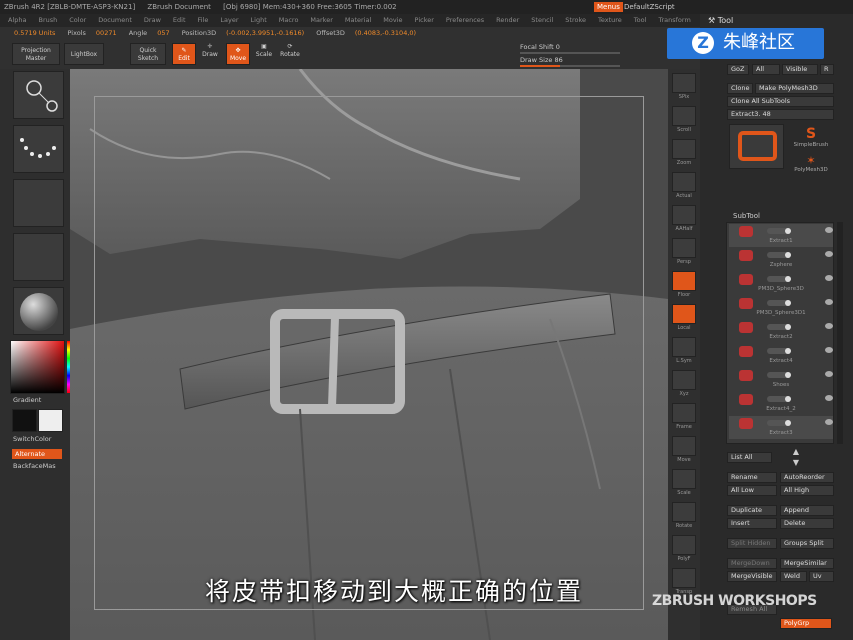  I want to click on subtool-scrollbar, so click(840, 333).